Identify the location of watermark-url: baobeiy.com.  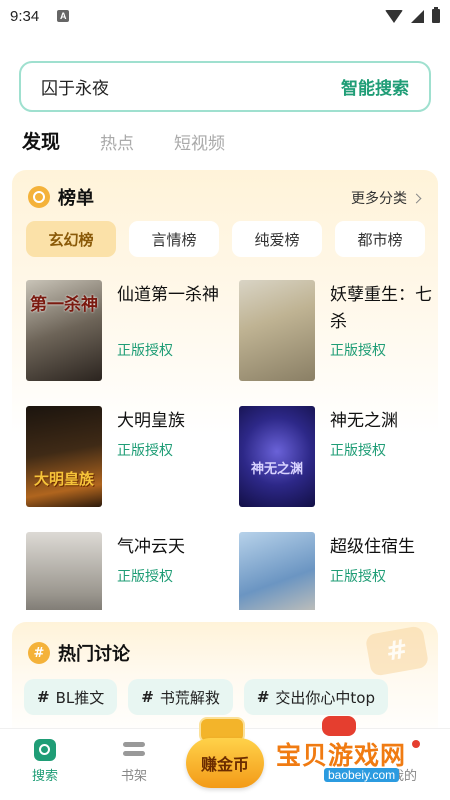
(362, 775).